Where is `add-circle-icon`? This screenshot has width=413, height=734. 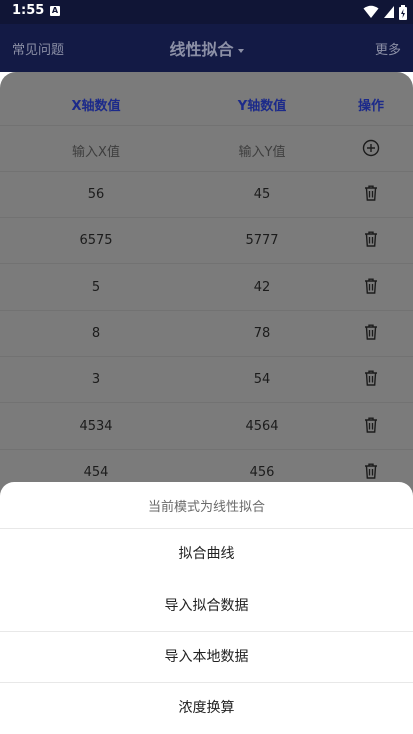 add-circle-icon is located at coordinates (371, 148).